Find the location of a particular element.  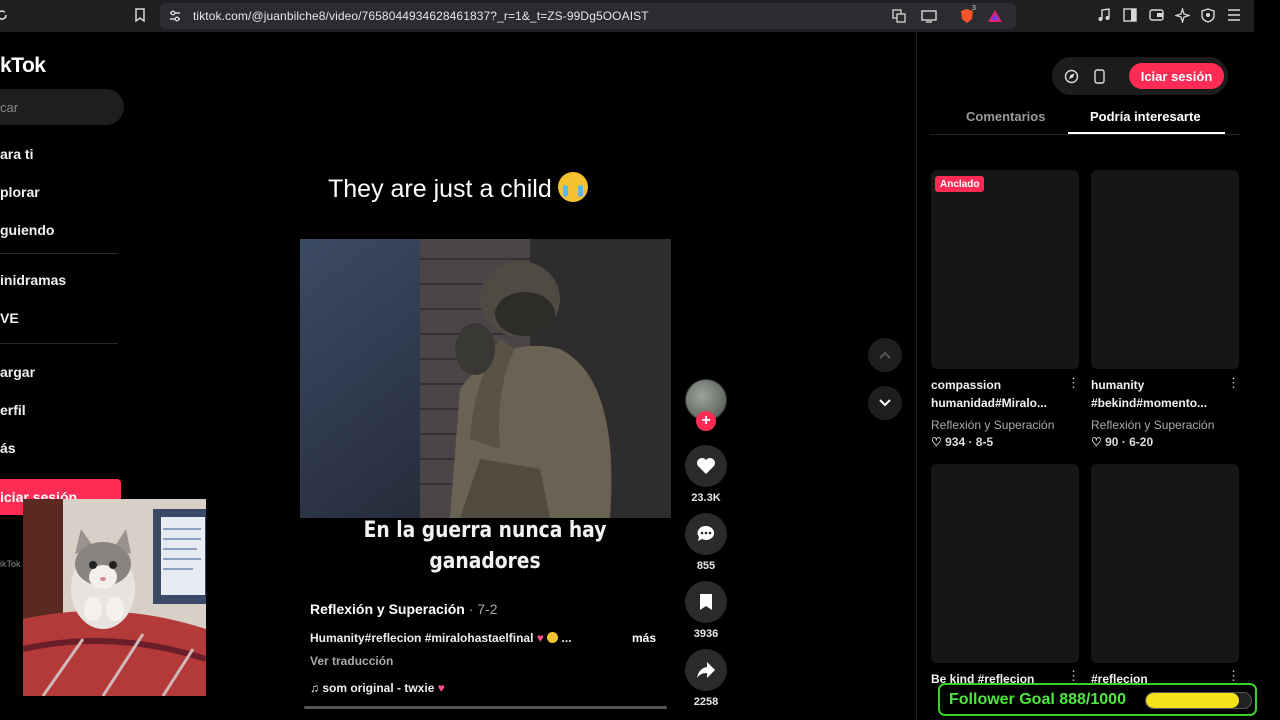

chevron-up-icon is located at coordinates (885, 355).